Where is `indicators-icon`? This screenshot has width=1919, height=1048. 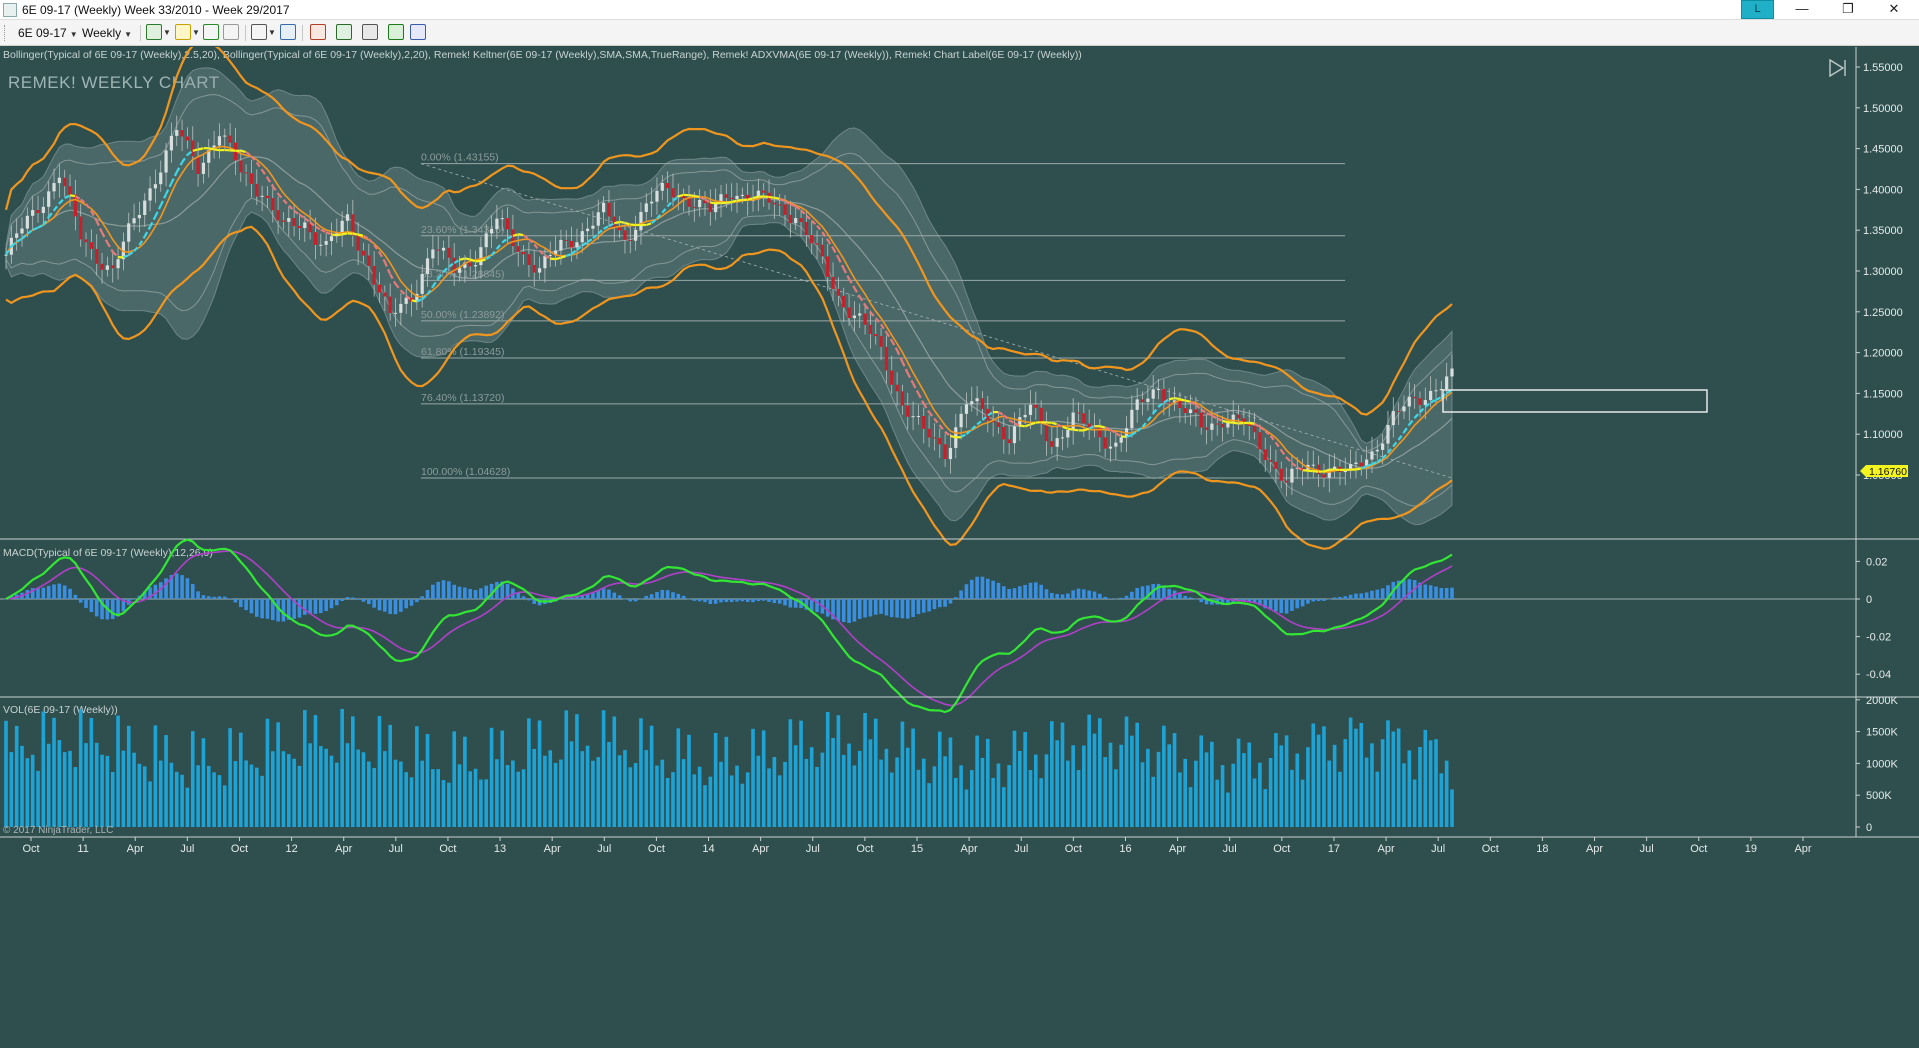 indicators-icon is located at coordinates (344, 32).